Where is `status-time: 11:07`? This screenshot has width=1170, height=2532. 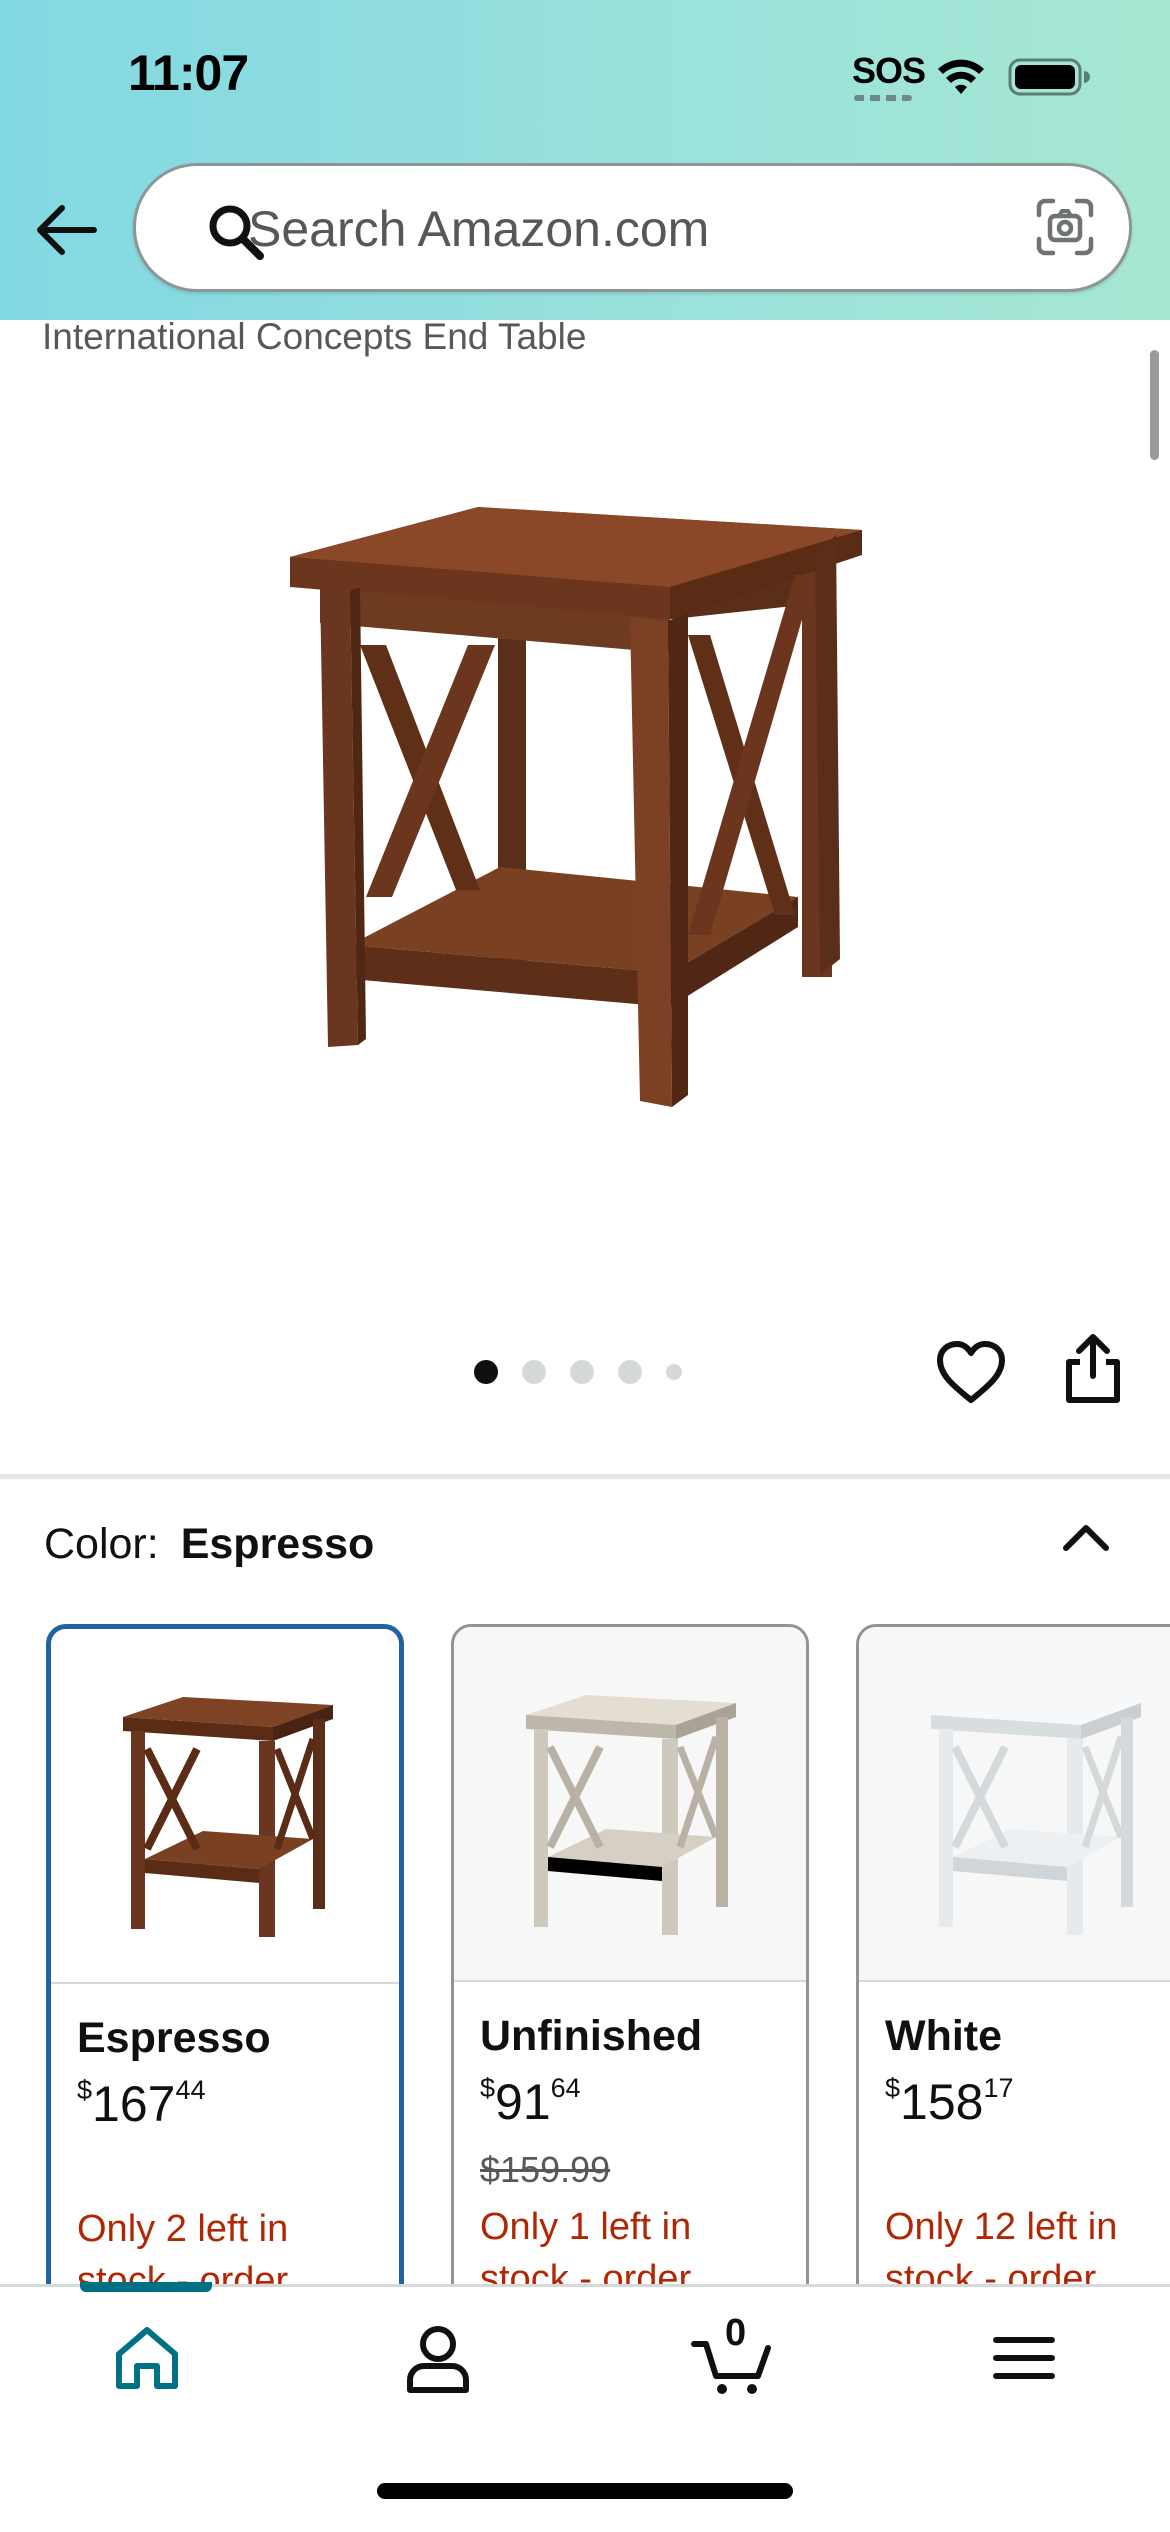
status-time: 11:07 is located at coordinates (188, 73).